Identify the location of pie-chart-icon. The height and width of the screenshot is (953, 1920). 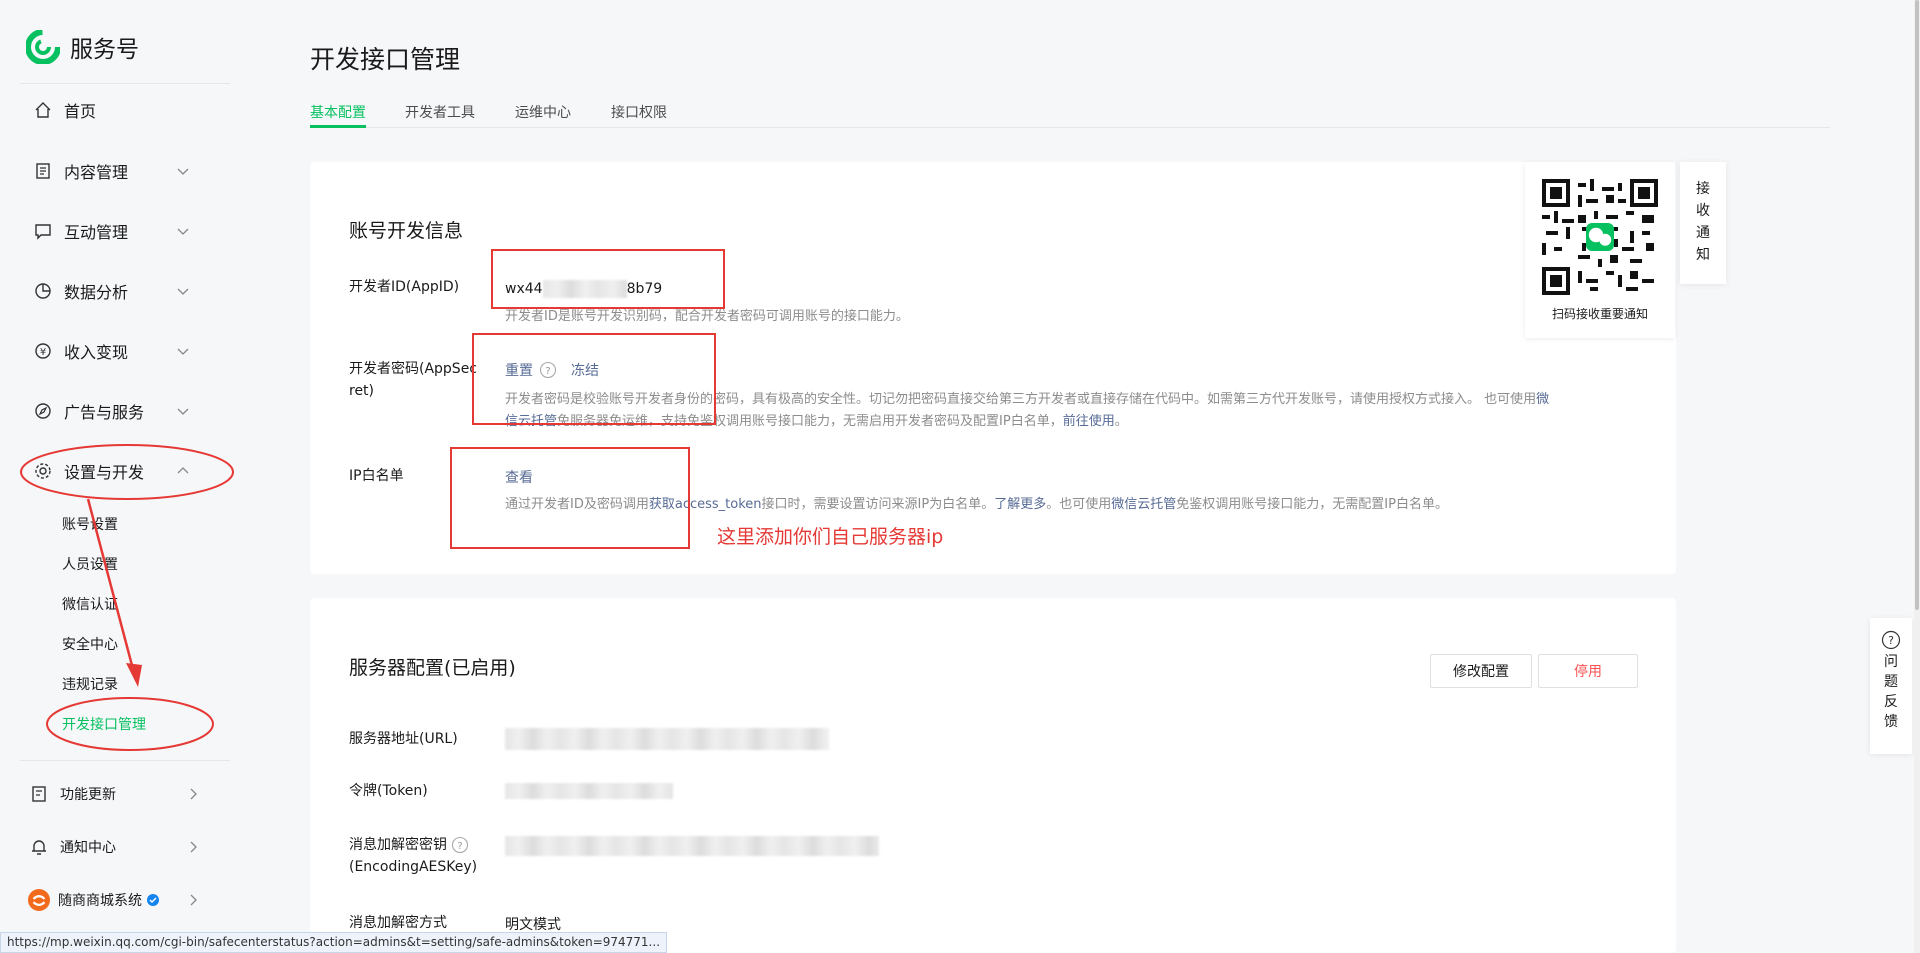
(43, 291).